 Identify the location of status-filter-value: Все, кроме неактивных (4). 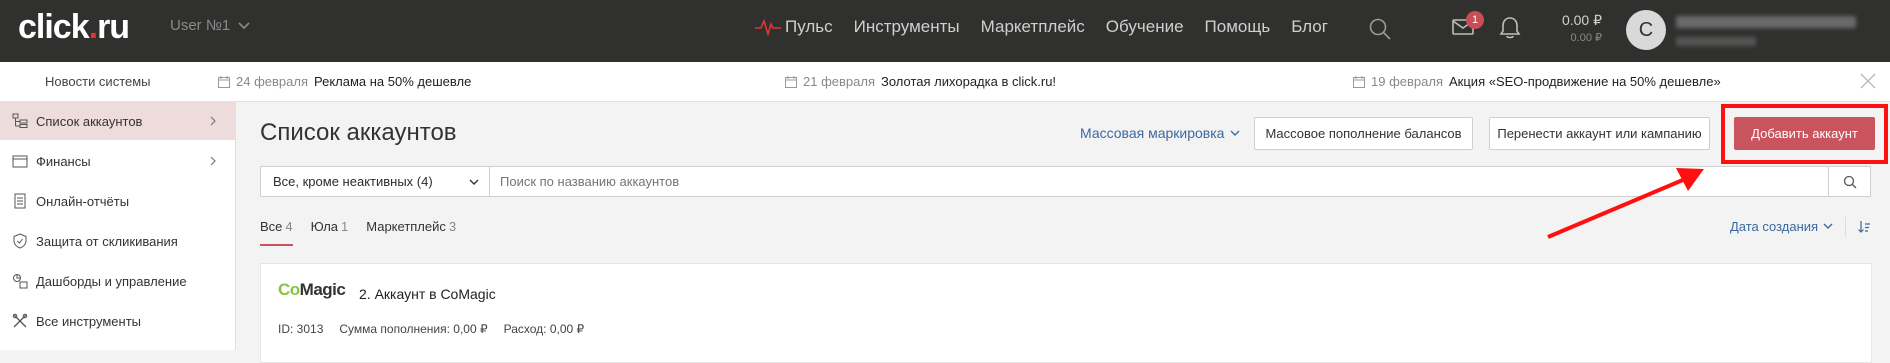
(353, 181).